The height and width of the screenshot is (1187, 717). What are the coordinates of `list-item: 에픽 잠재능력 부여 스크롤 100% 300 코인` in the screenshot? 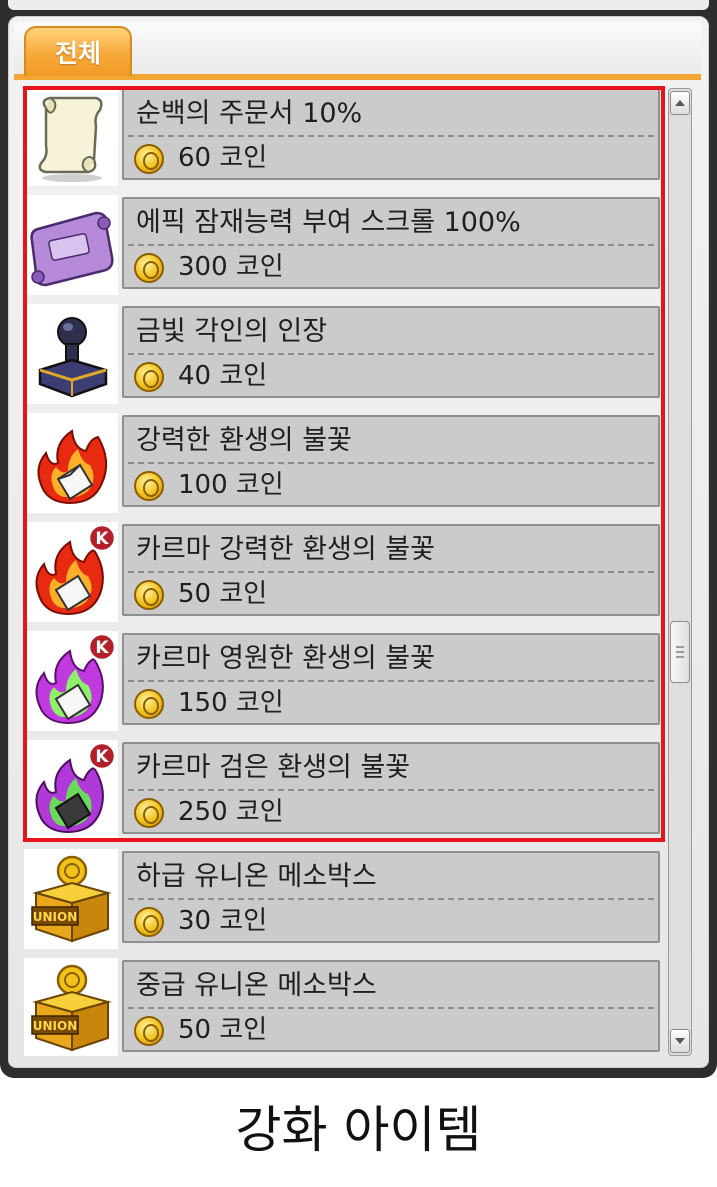 It's located at (341, 245).